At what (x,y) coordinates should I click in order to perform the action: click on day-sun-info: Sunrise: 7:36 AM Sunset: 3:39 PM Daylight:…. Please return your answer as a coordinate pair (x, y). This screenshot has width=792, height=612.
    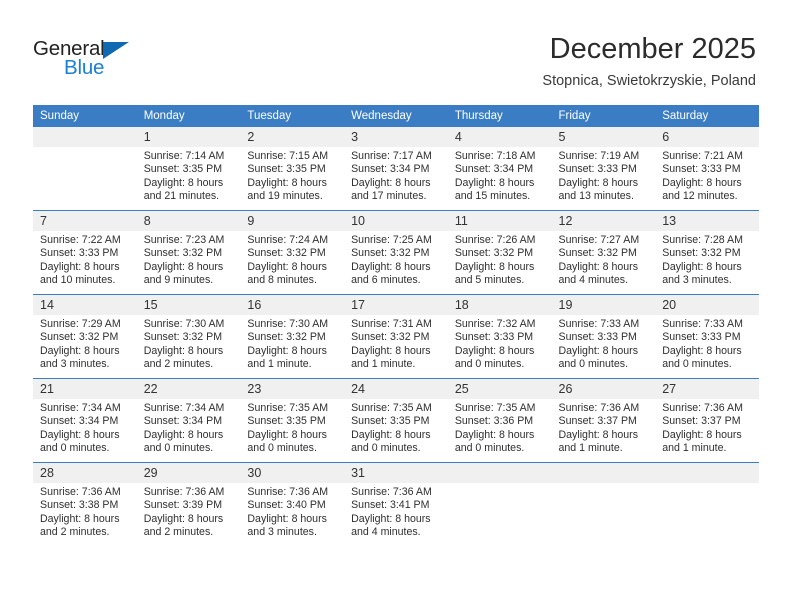
    Looking at the image, I should click on (189, 511).